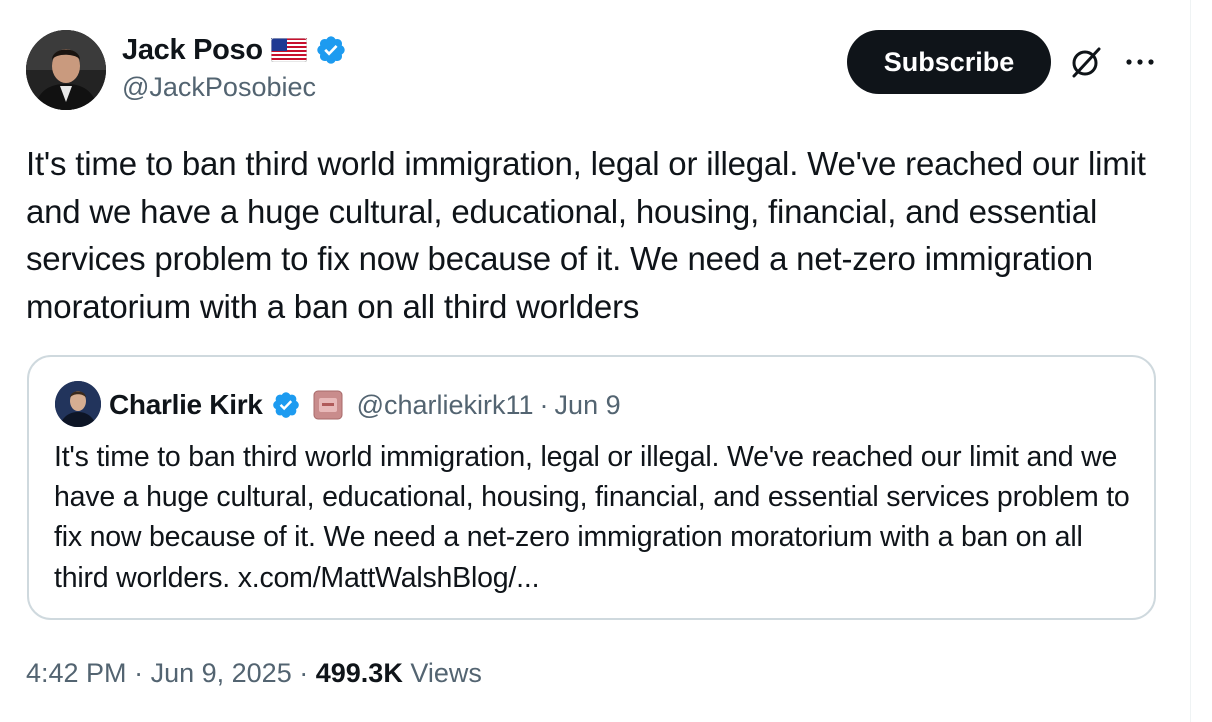  I want to click on author-name: Jack Poso, so click(192, 50).